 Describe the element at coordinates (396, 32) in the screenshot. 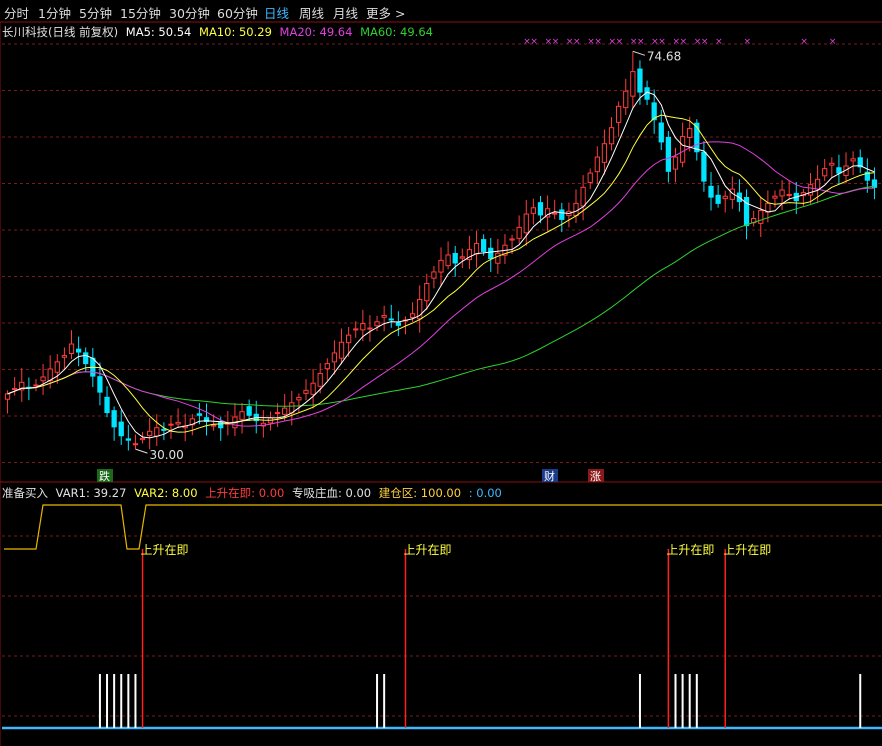

I see `ma60-value: MA60: 49.64` at that location.